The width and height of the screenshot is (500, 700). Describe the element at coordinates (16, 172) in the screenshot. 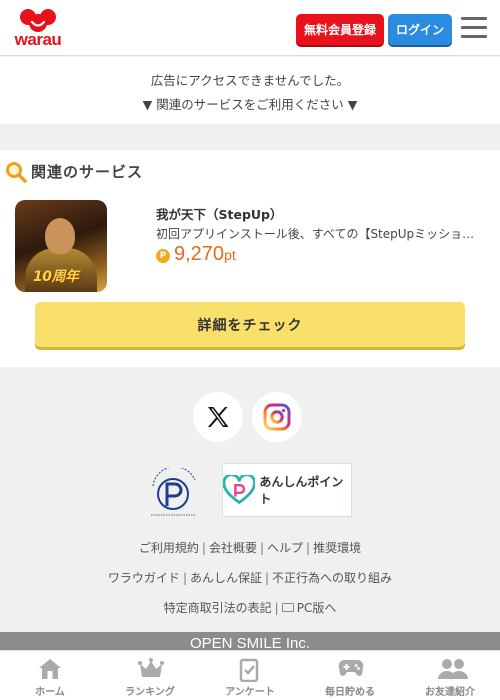

I see `search-icon` at that location.